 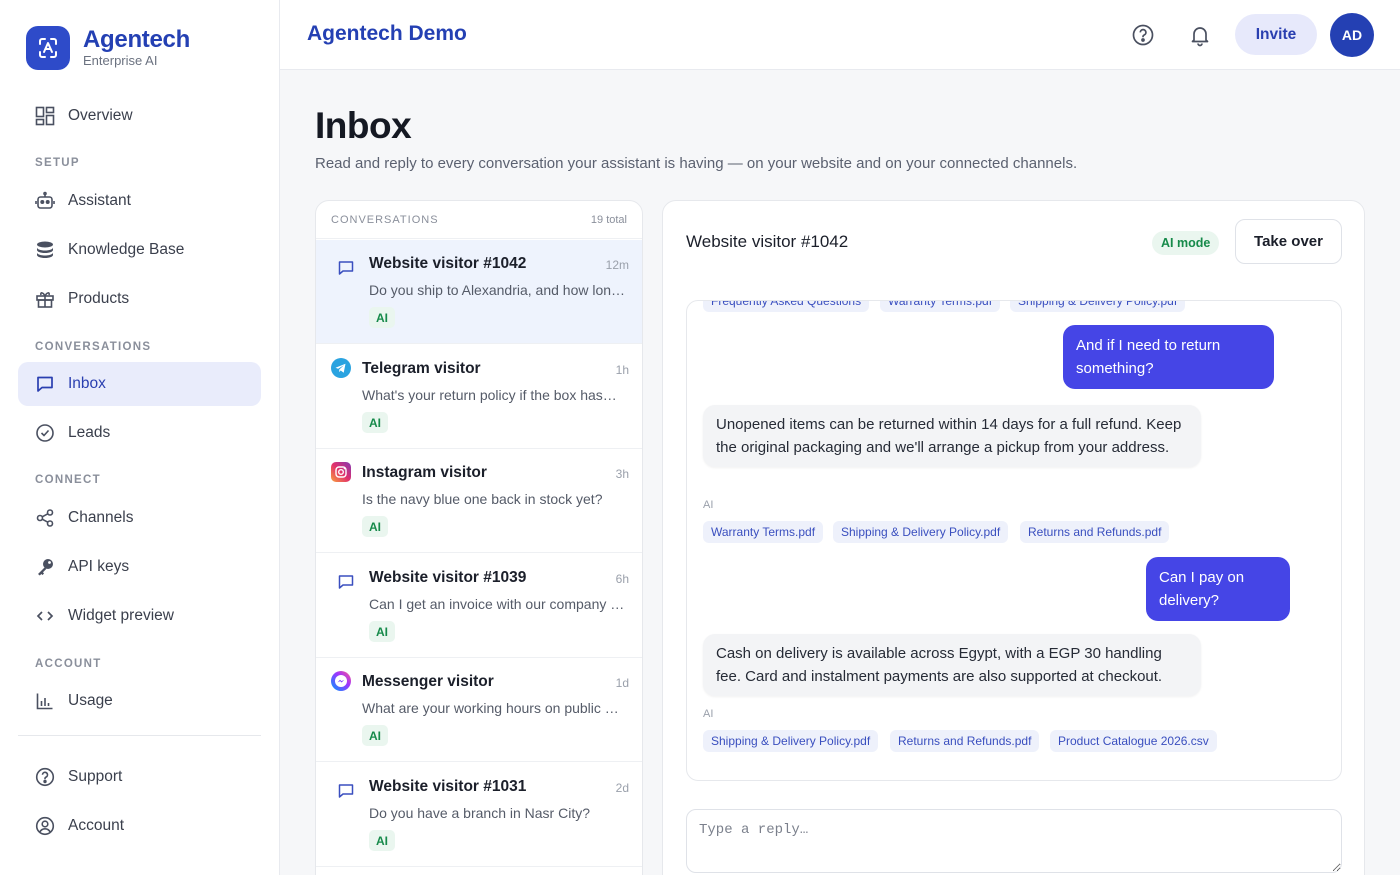 What do you see at coordinates (448, 577) in the screenshot?
I see `conversation-name: Website visitor #1039` at bounding box center [448, 577].